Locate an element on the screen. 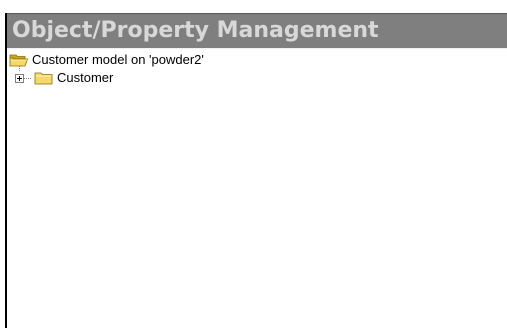 The height and width of the screenshot is (328, 507). panel-title: Object/Property Management is located at coordinates (195, 30).